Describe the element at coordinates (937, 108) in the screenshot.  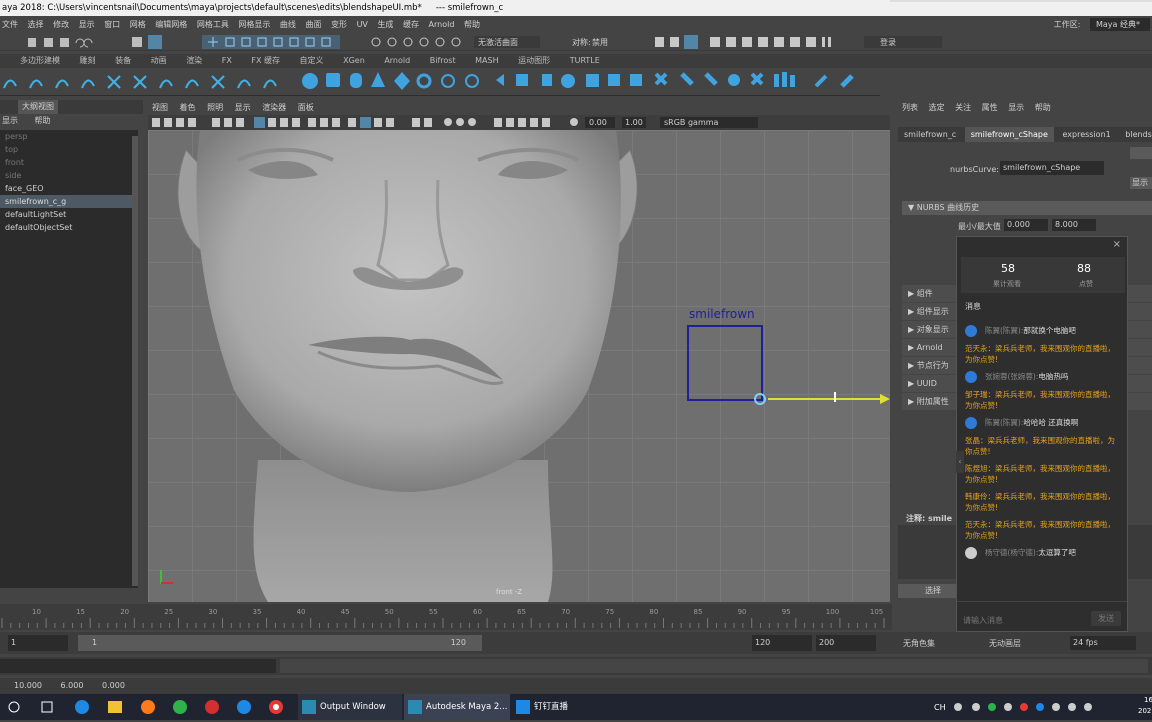
I see `attr-menu-selected: 选定` at that location.